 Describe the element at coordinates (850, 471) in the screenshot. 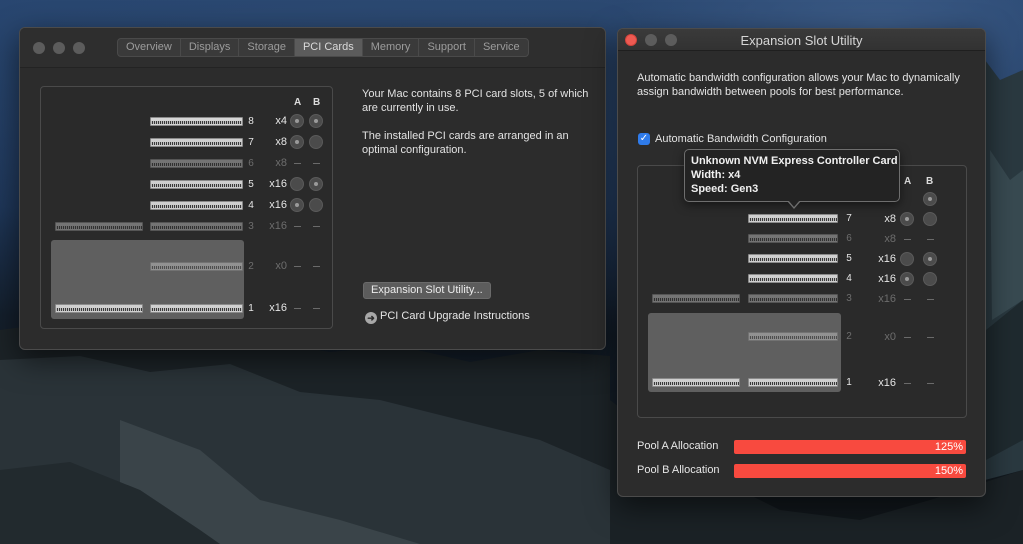

I see `pool-b-allocation-bar: 150%` at that location.